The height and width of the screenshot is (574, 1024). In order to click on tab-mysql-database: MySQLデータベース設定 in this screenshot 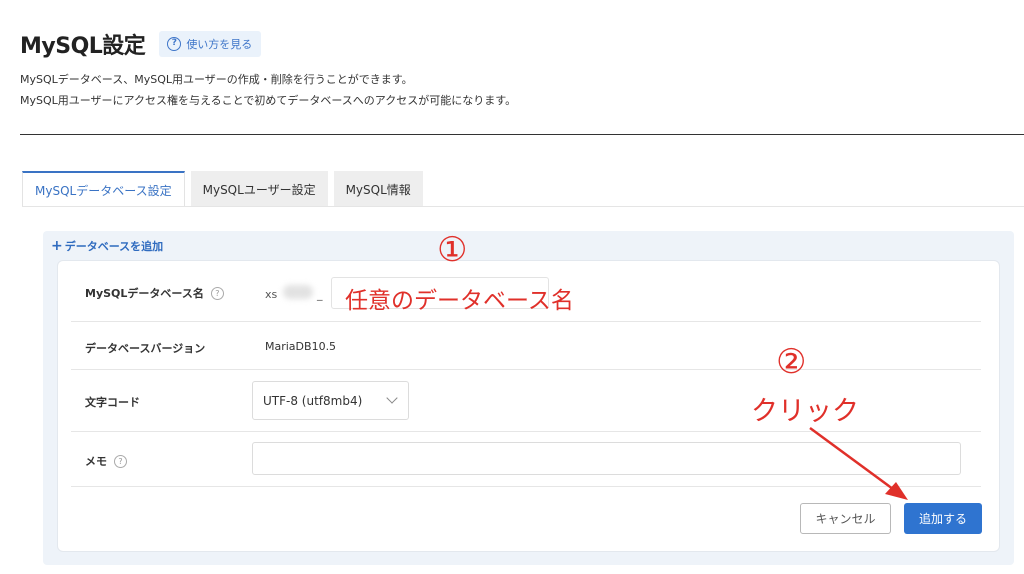, I will do `click(103, 189)`.